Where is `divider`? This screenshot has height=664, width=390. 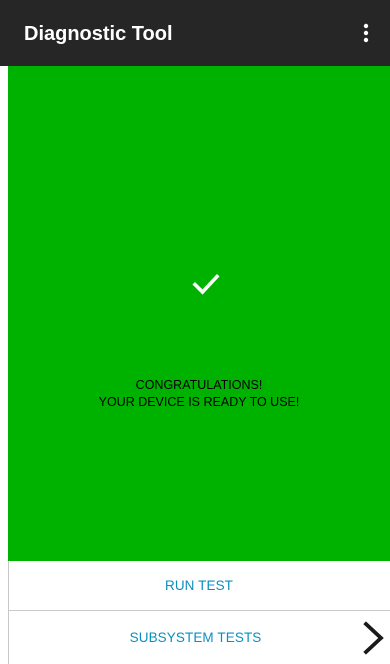 divider is located at coordinates (8, 612).